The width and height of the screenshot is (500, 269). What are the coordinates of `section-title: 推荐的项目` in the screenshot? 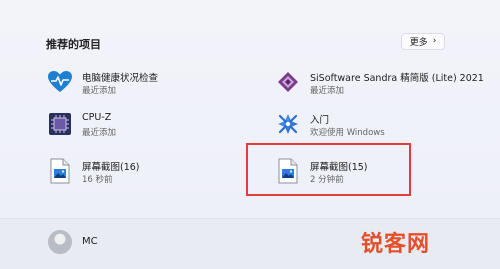 It's located at (73, 44).